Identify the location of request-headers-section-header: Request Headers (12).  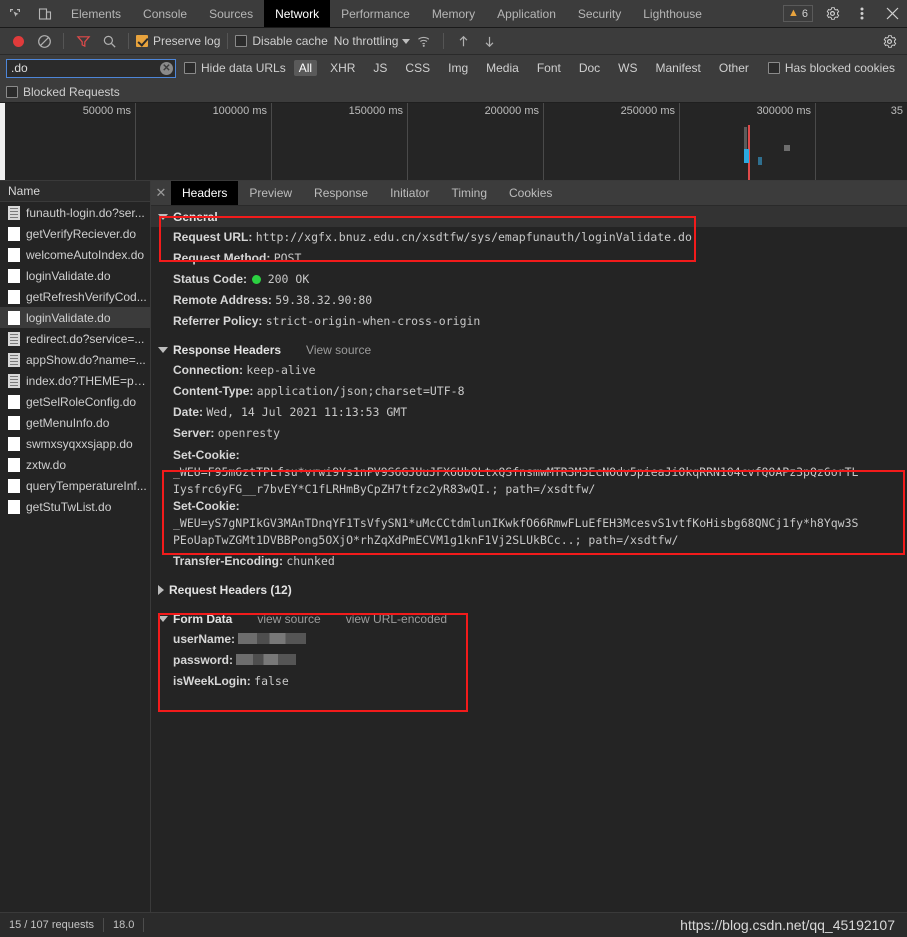
(529, 589).